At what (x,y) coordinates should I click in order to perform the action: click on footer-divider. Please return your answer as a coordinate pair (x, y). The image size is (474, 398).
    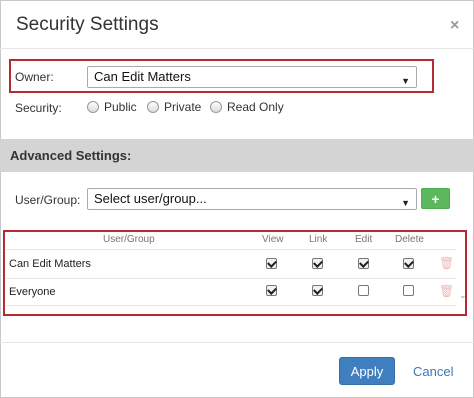
    Looking at the image, I should click on (237, 342).